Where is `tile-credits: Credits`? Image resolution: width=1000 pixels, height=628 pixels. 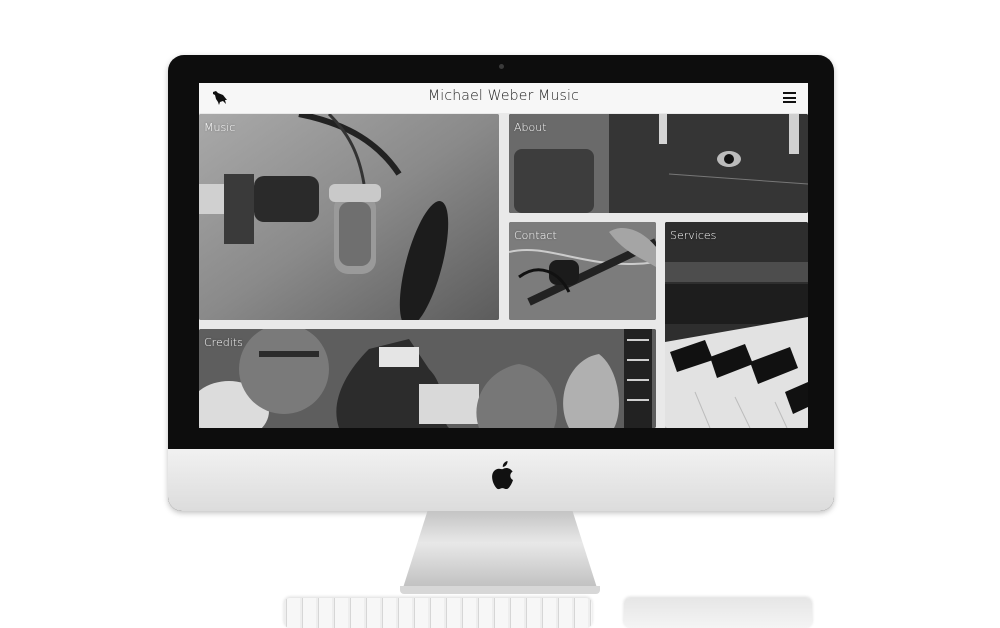 tile-credits: Credits is located at coordinates (427, 378).